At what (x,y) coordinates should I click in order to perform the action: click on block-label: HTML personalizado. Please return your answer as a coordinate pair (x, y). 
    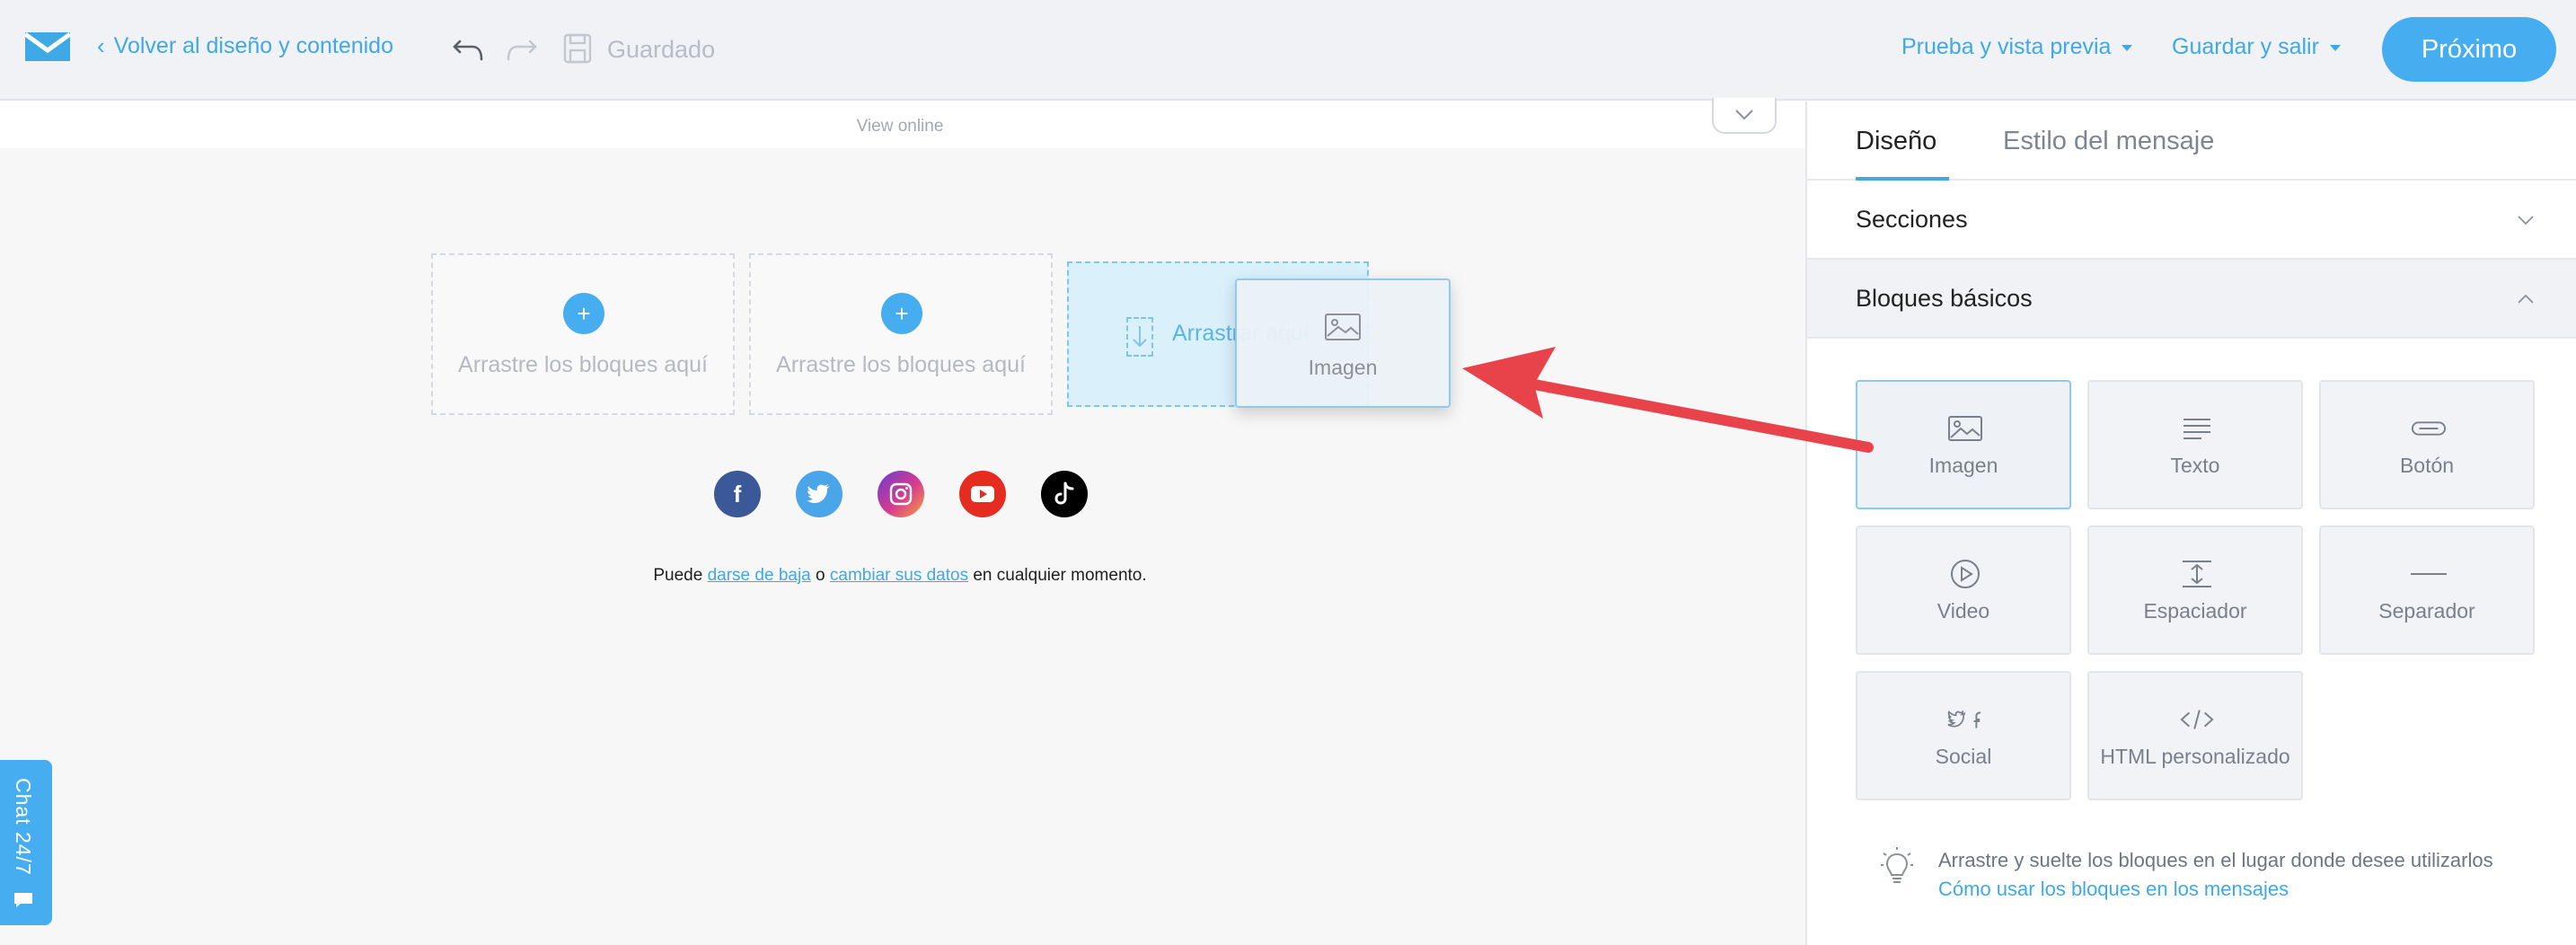
    Looking at the image, I should click on (2195, 756).